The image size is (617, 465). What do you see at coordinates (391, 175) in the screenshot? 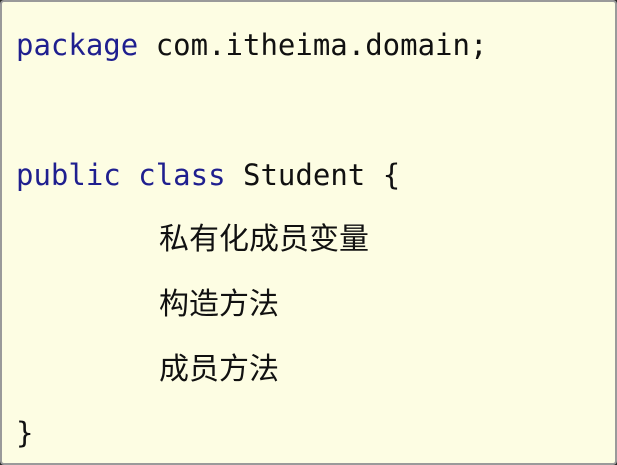
I see `open-brace: {` at bounding box center [391, 175].